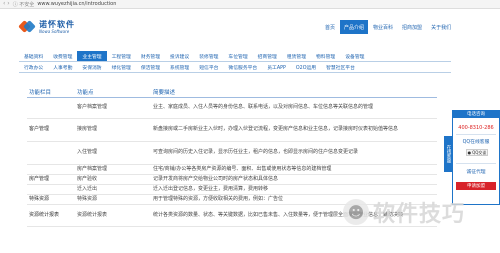  What do you see at coordinates (412, 27) in the screenshot?
I see `nav-franchise: 招商加盟` at bounding box center [412, 27].